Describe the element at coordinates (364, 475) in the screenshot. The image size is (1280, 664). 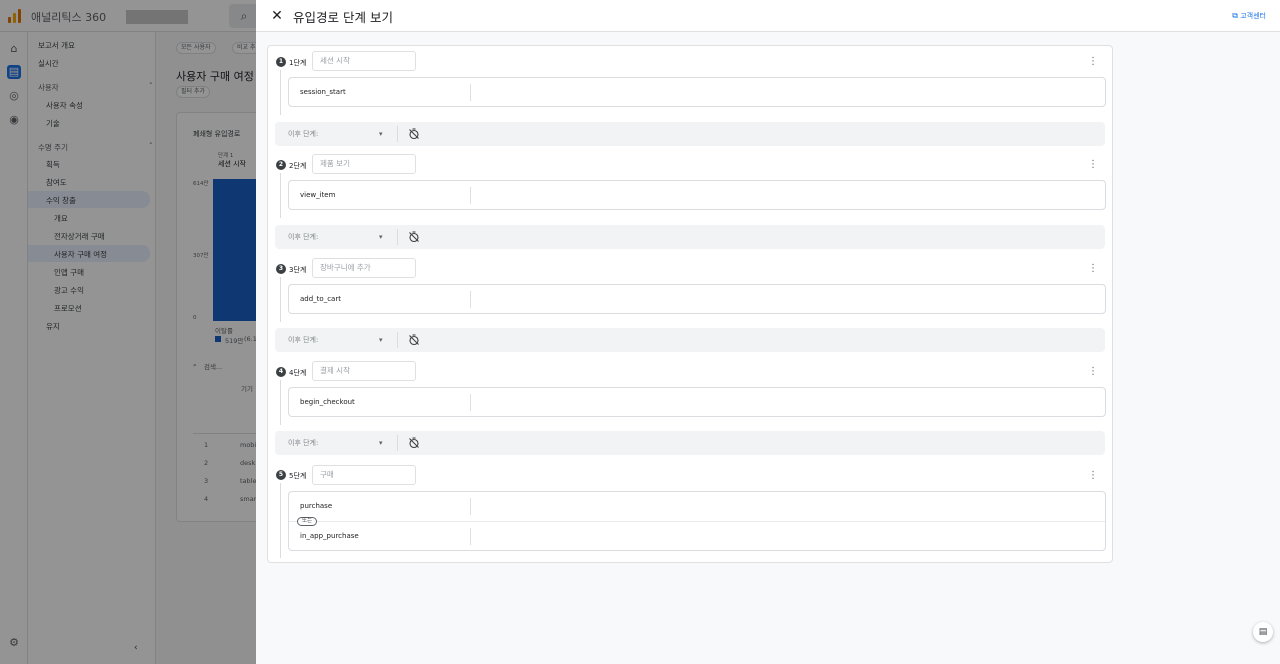
I see `step-name-input: 구매` at that location.